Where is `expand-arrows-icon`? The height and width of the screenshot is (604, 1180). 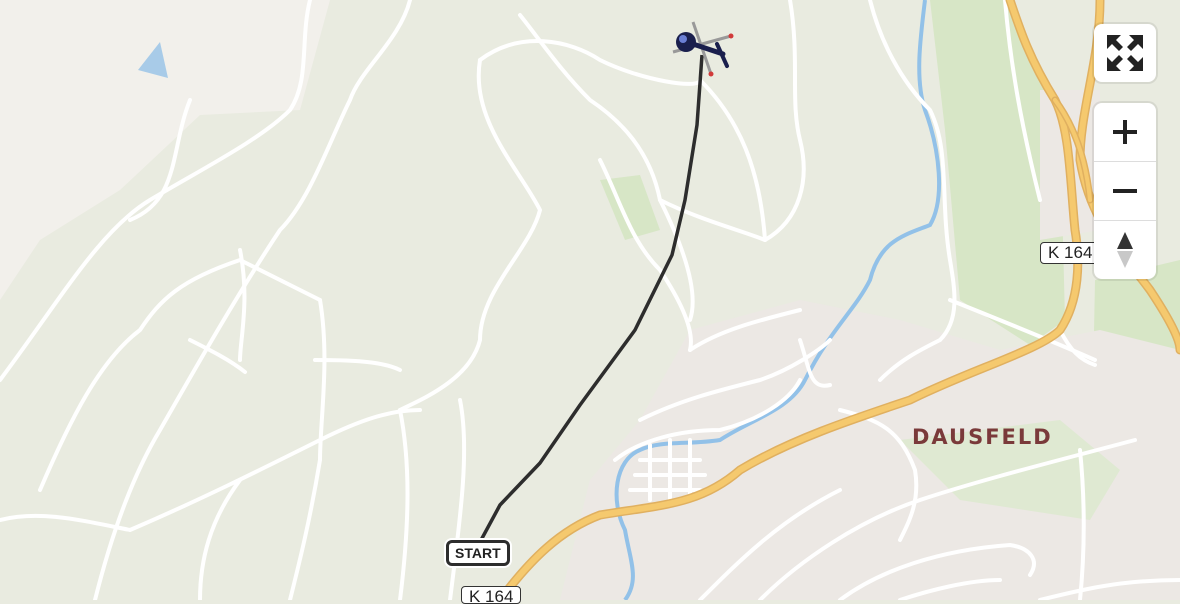
expand-arrows-icon is located at coordinates (1125, 53).